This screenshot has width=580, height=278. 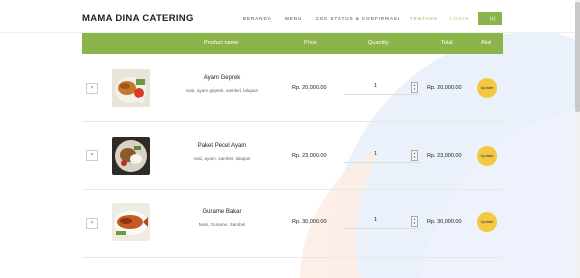 What do you see at coordinates (309, 222) in the screenshot?
I see `product-price: Rp. 30,000.00` at bounding box center [309, 222].